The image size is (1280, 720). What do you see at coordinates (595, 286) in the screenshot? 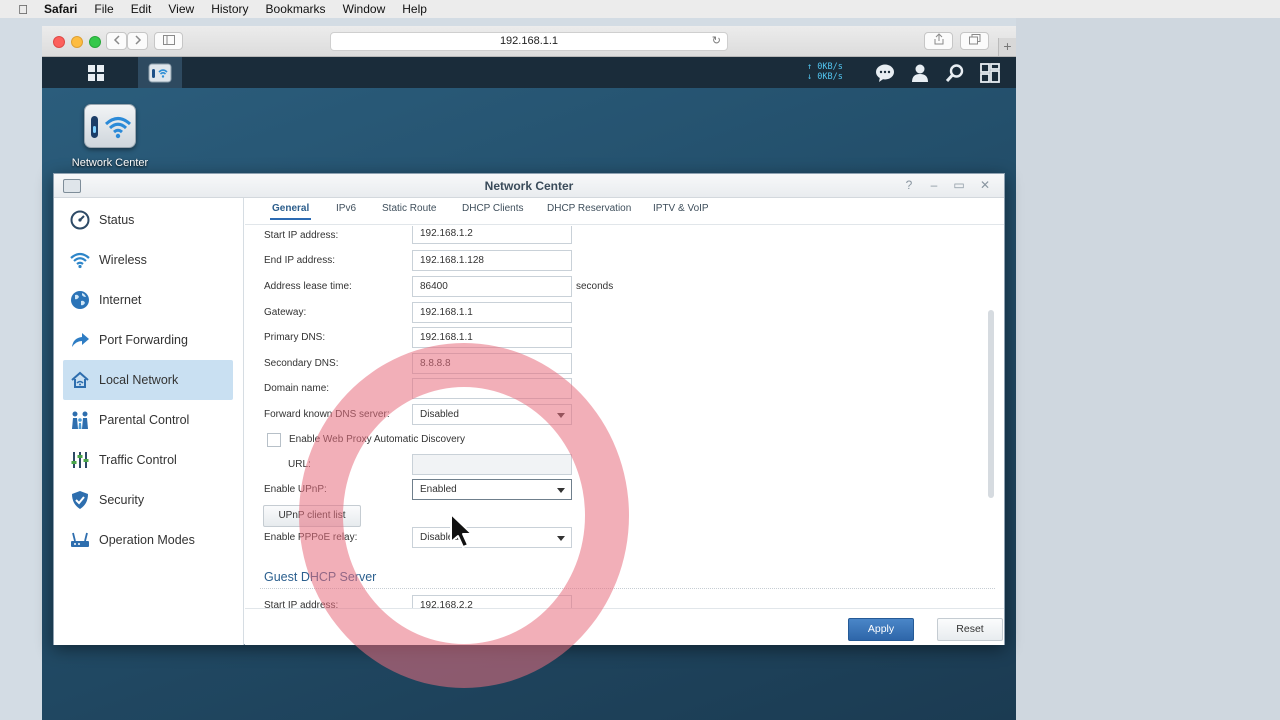
I see `lease-time-unit: seconds` at bounding box center [595, 286].